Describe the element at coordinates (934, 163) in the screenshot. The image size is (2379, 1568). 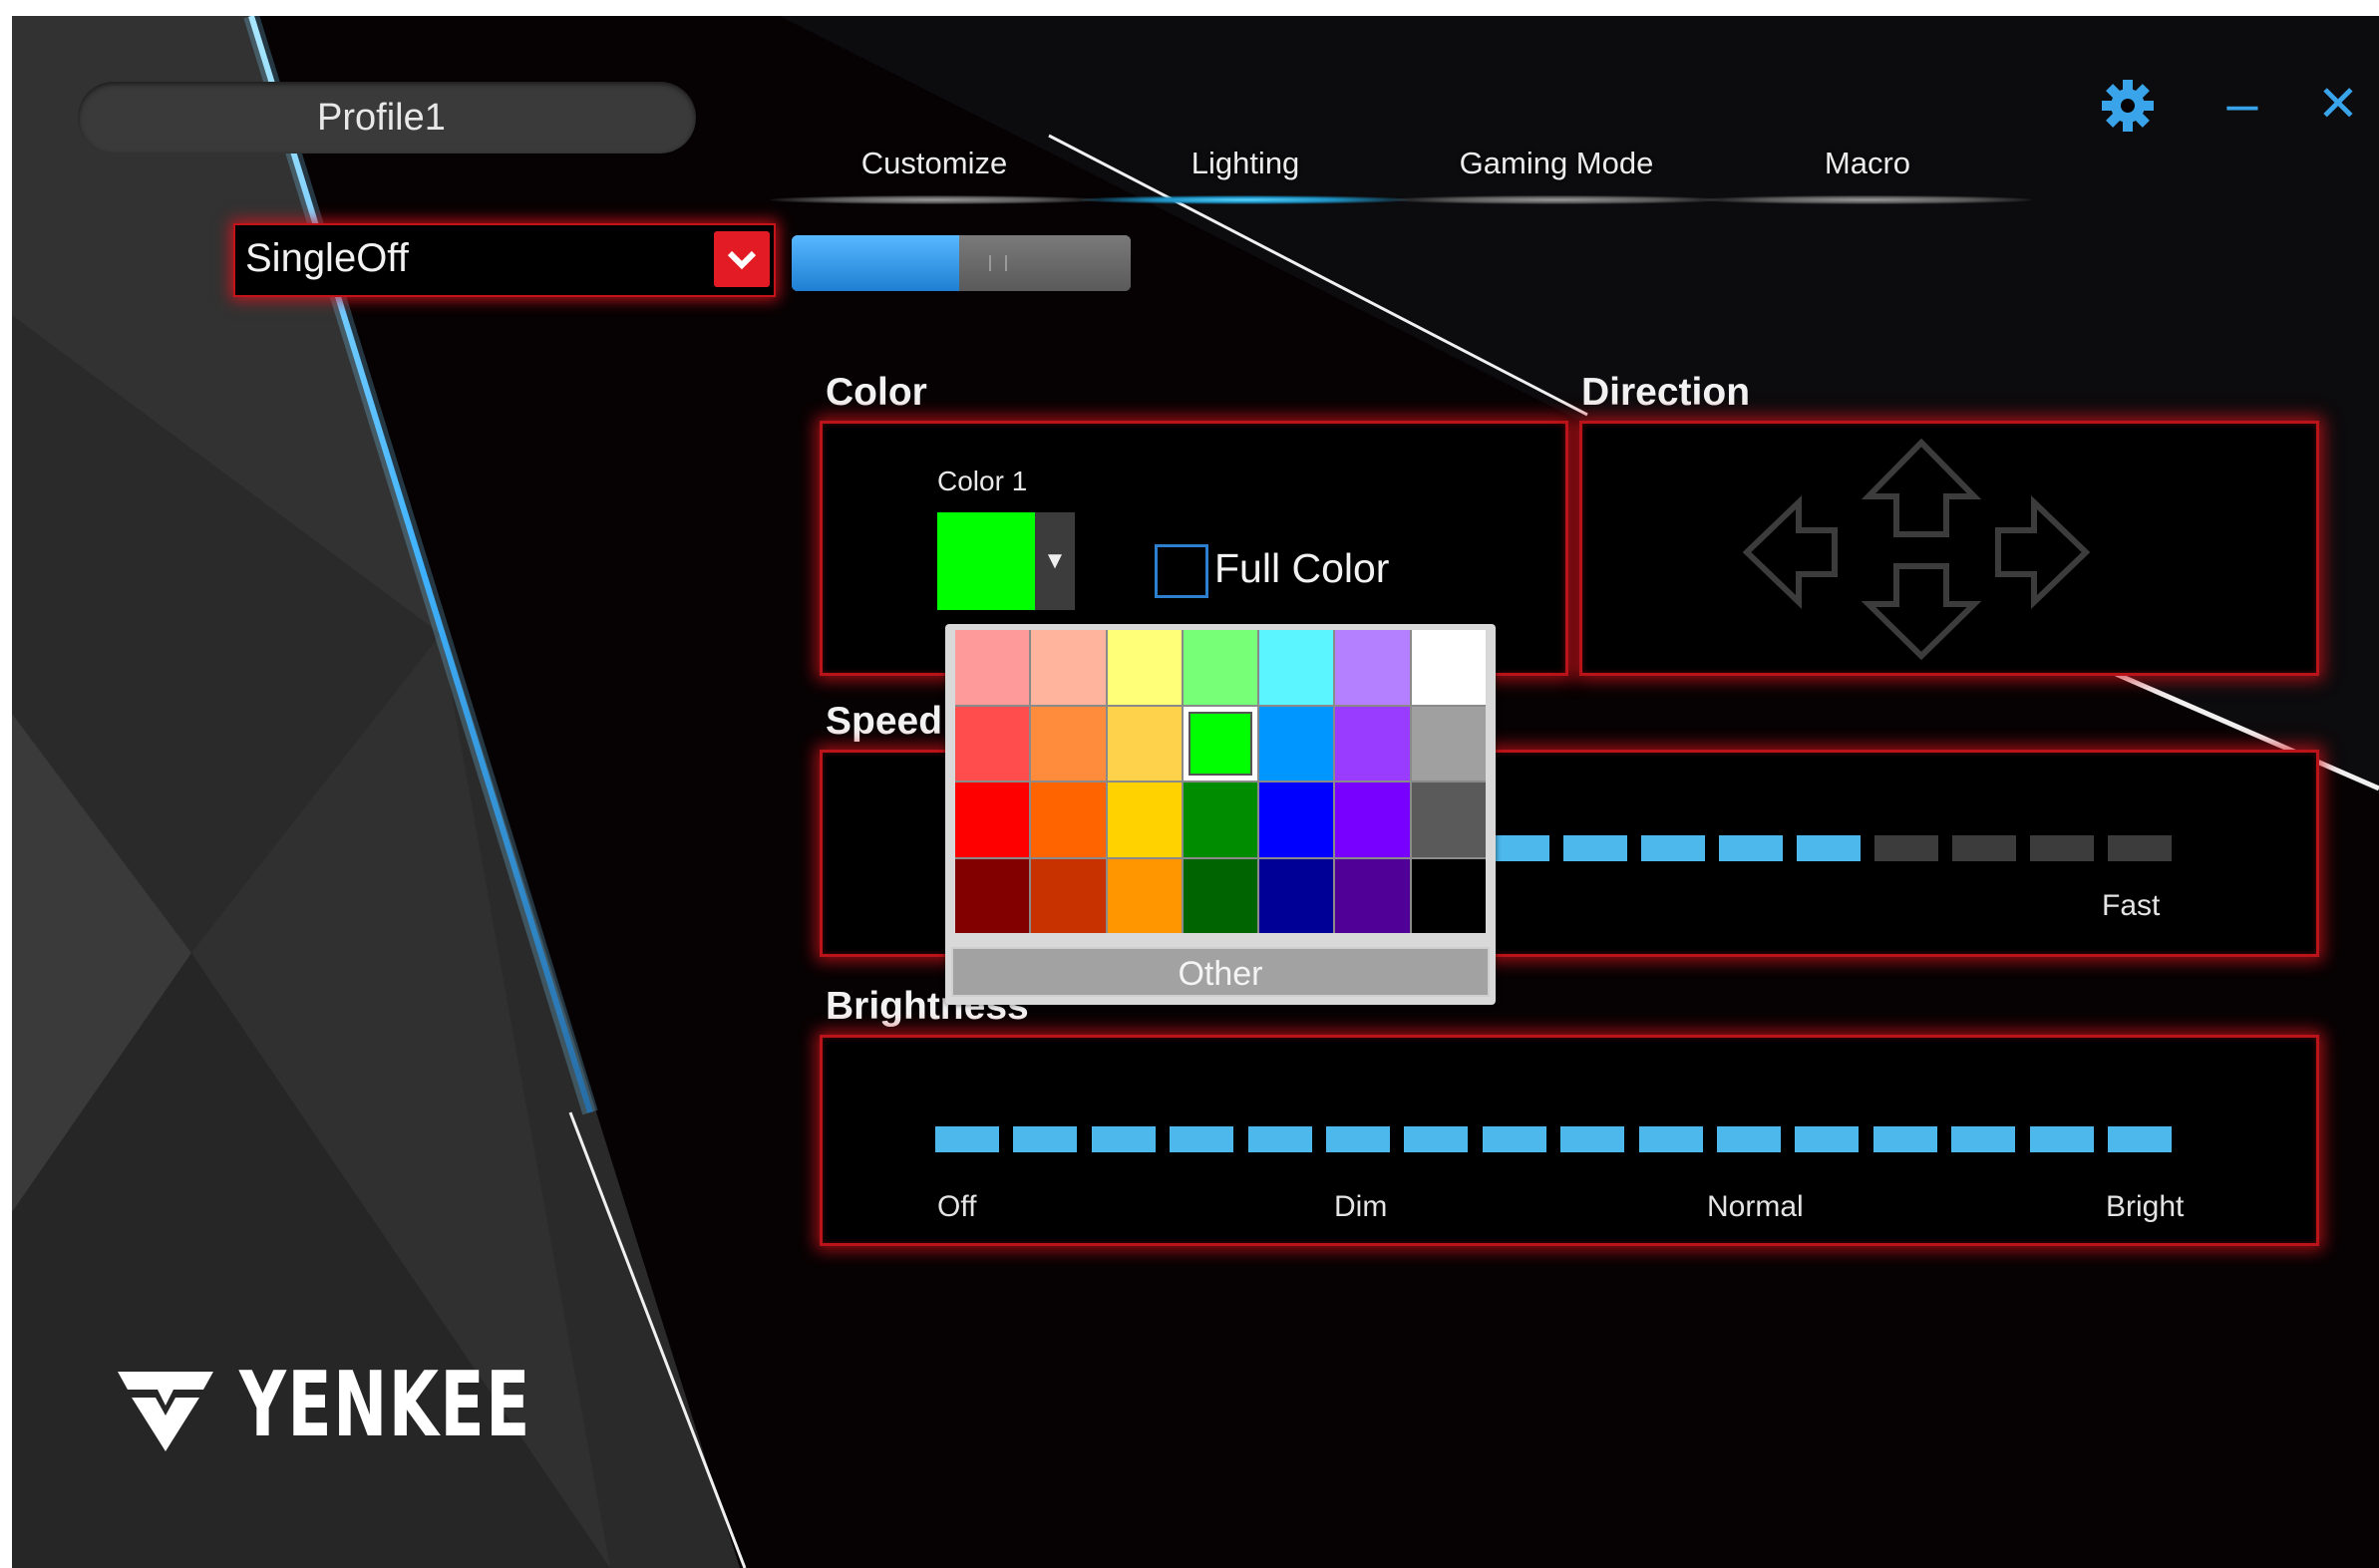
I see `tab-customize: Customize` at that location.